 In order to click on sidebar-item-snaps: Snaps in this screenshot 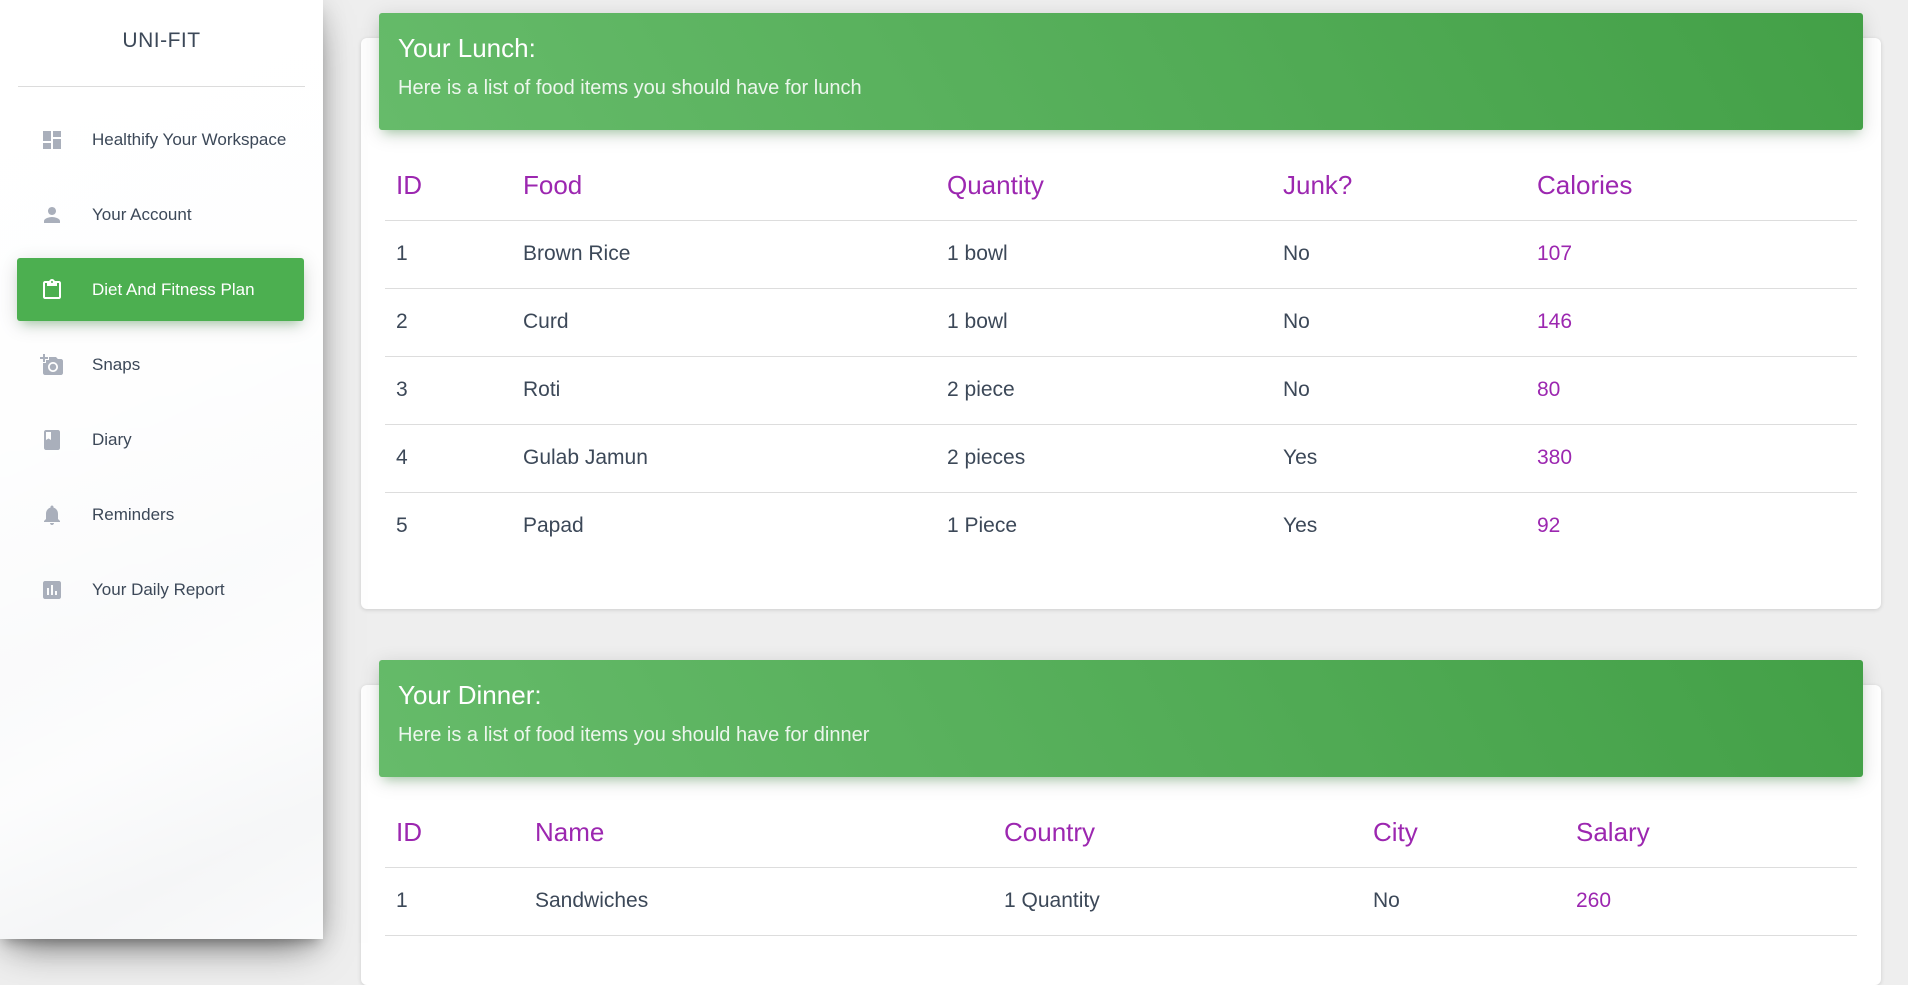, I will do `click(160, 364)`.